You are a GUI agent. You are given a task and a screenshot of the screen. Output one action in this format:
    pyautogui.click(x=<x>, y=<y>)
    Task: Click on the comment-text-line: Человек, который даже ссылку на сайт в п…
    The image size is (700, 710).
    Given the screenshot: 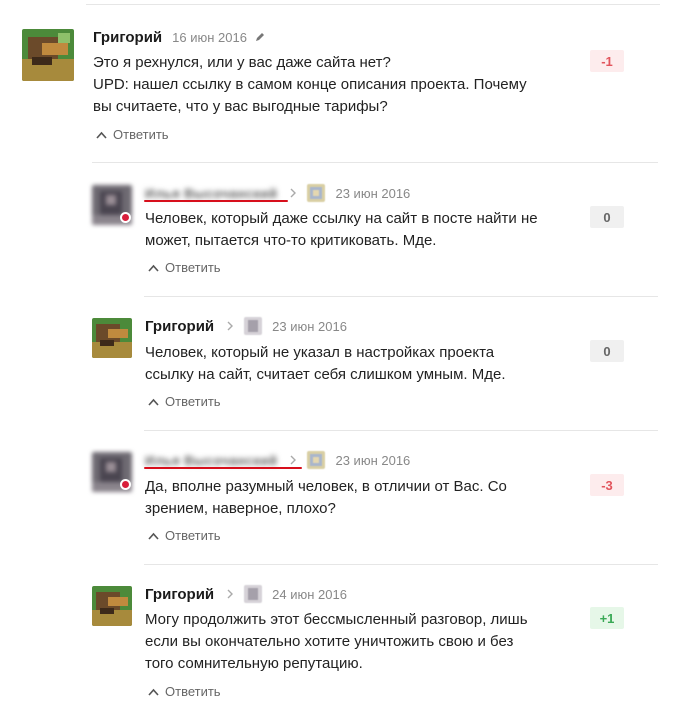 What is the action you would take?
    pyautogui.click(x=341, y=218)
    